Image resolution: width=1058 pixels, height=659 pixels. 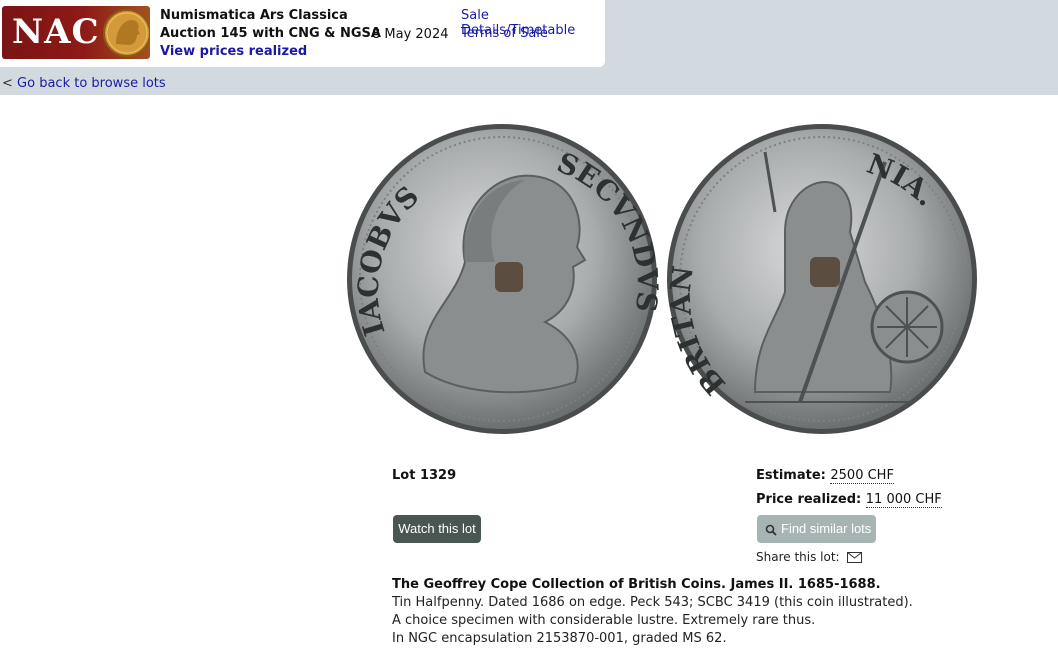 I want to click on price-realized: Price realized: 11 000 CHF, so click(x=849, y=500).